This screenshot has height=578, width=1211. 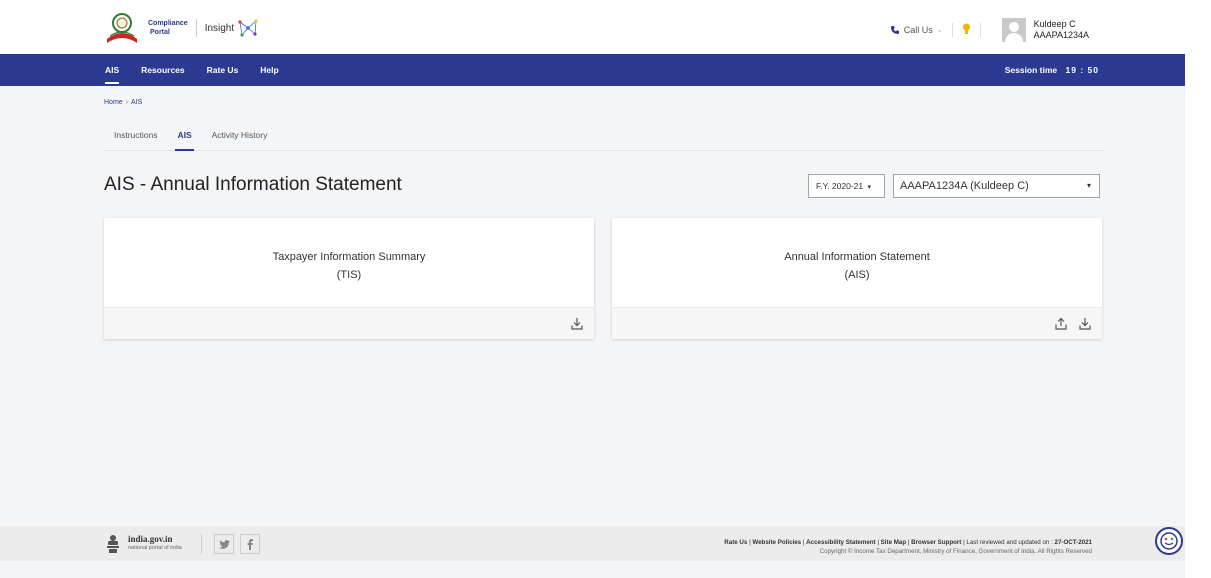 I want to click on page-tabs: Instructions AIS Activity History, so click(x=604, y=138).